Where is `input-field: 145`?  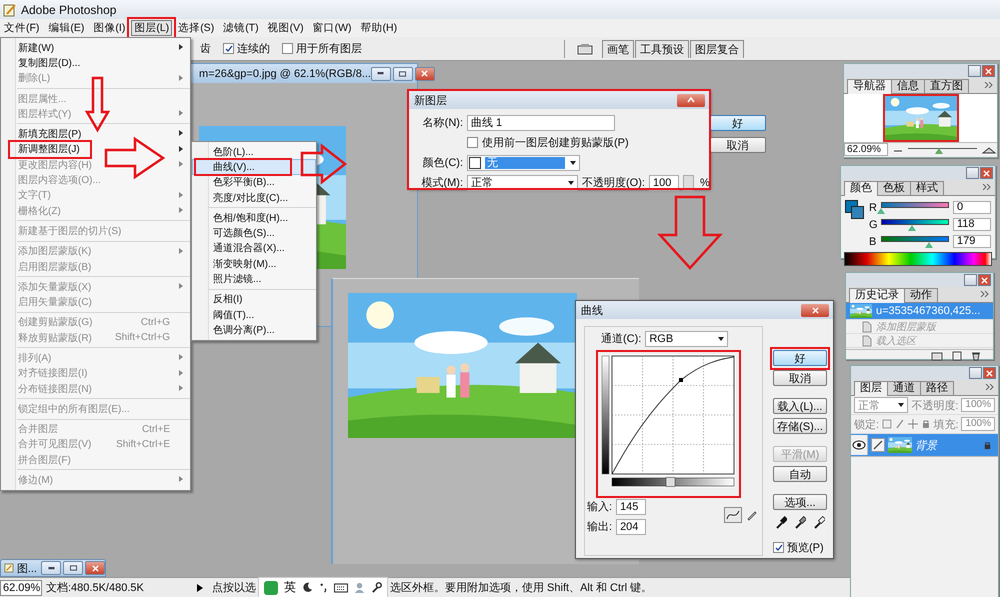
input-field: 145 is located at coordinates (631, 506).